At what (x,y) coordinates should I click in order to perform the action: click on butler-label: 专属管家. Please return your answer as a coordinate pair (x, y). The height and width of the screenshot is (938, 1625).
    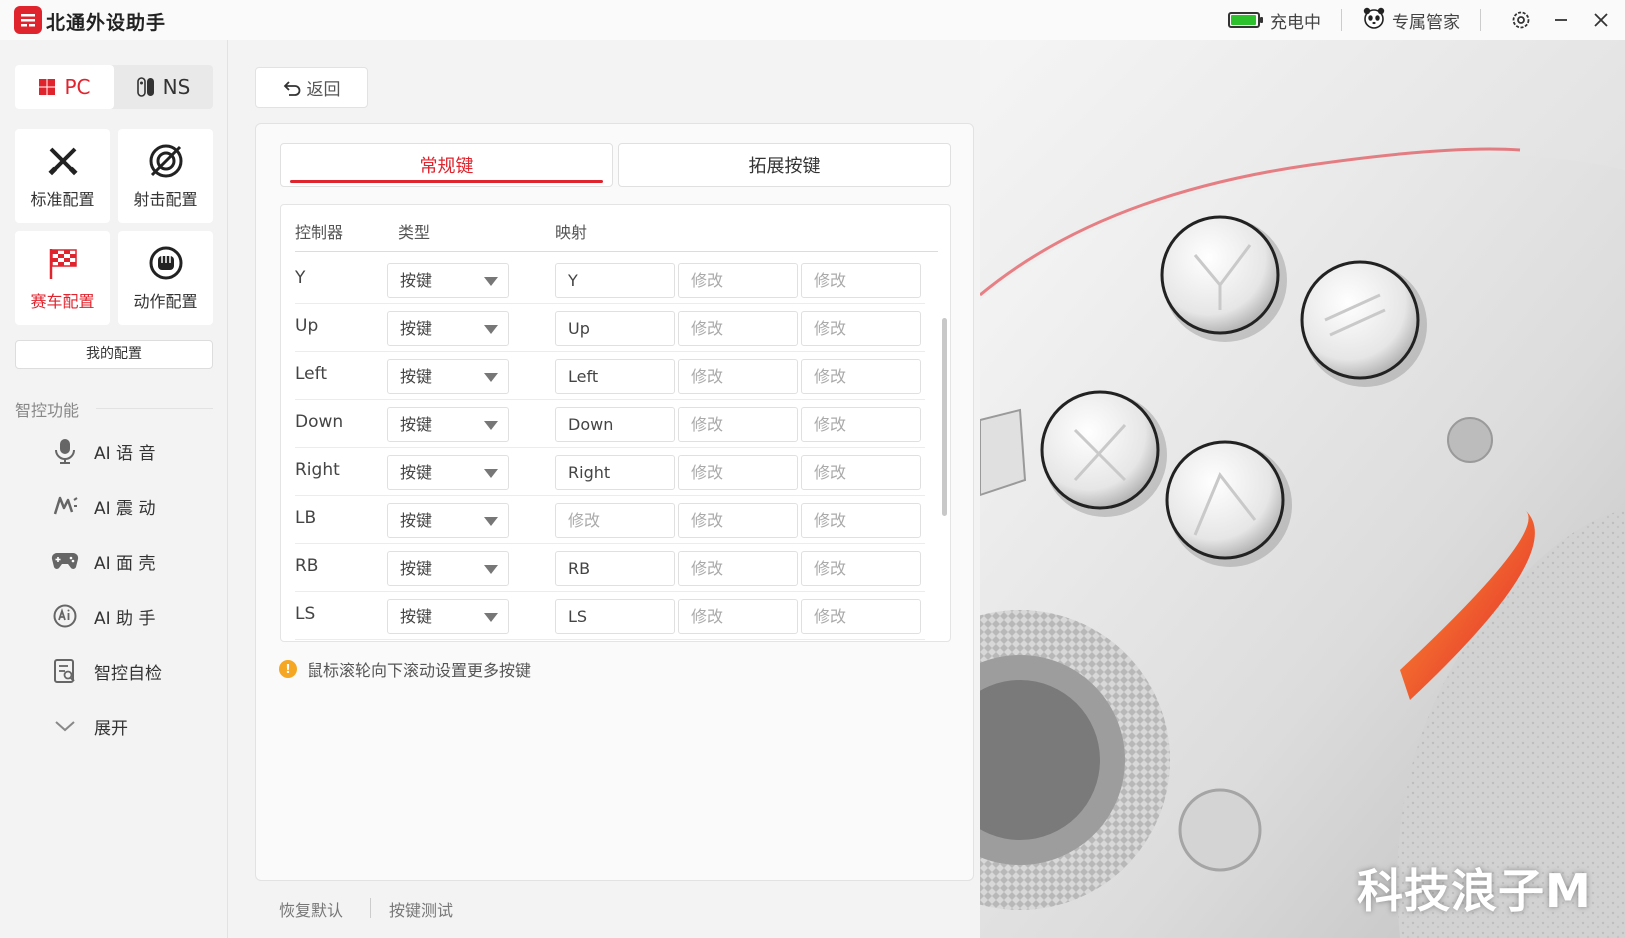
    Looking at the image, I should click on (1426, 22).